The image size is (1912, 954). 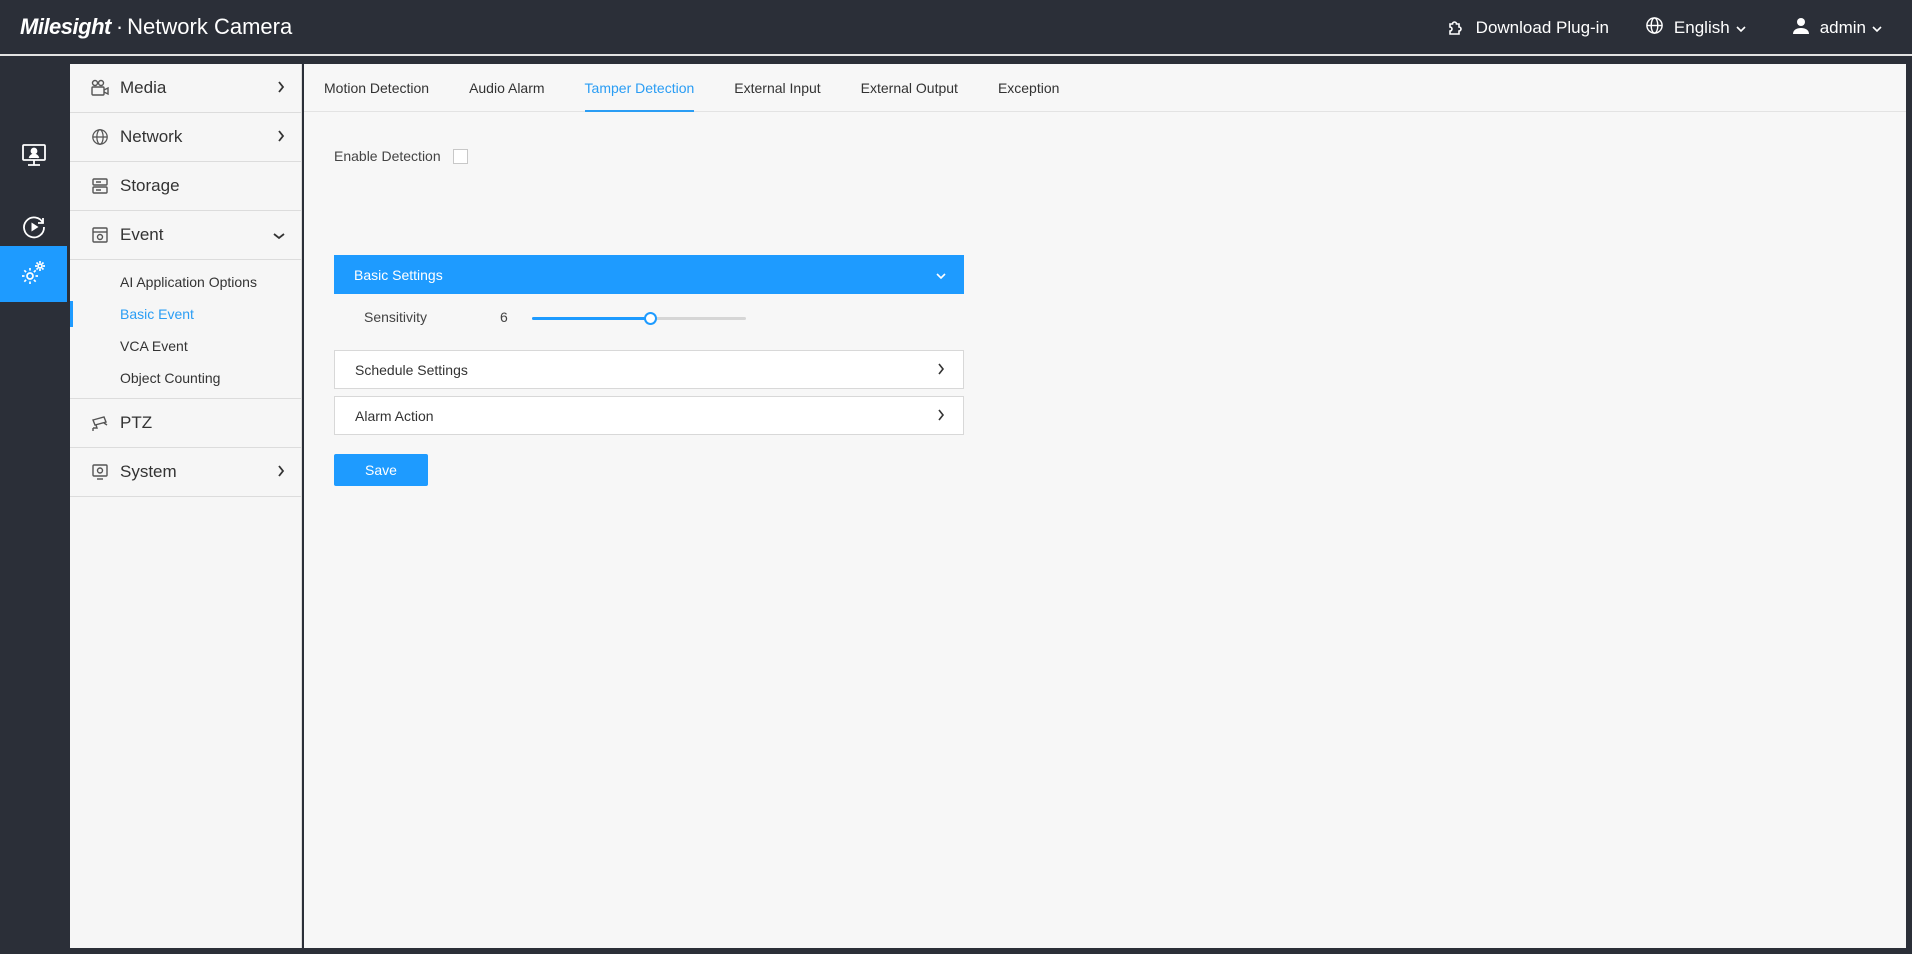 What do you see at coordinates (387, 156) in the screenshot?
I see `enable-detection-label: Enable Detection` at bounding box center [387, 156].